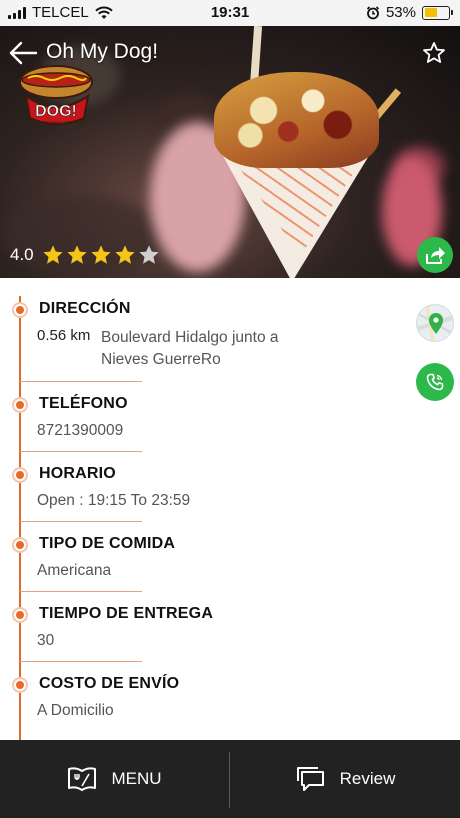  What do you see at coordinates (85, 308) in the screenshot?
I see `address-label: DIRECCIÓN` at bounding box center [85, 308].